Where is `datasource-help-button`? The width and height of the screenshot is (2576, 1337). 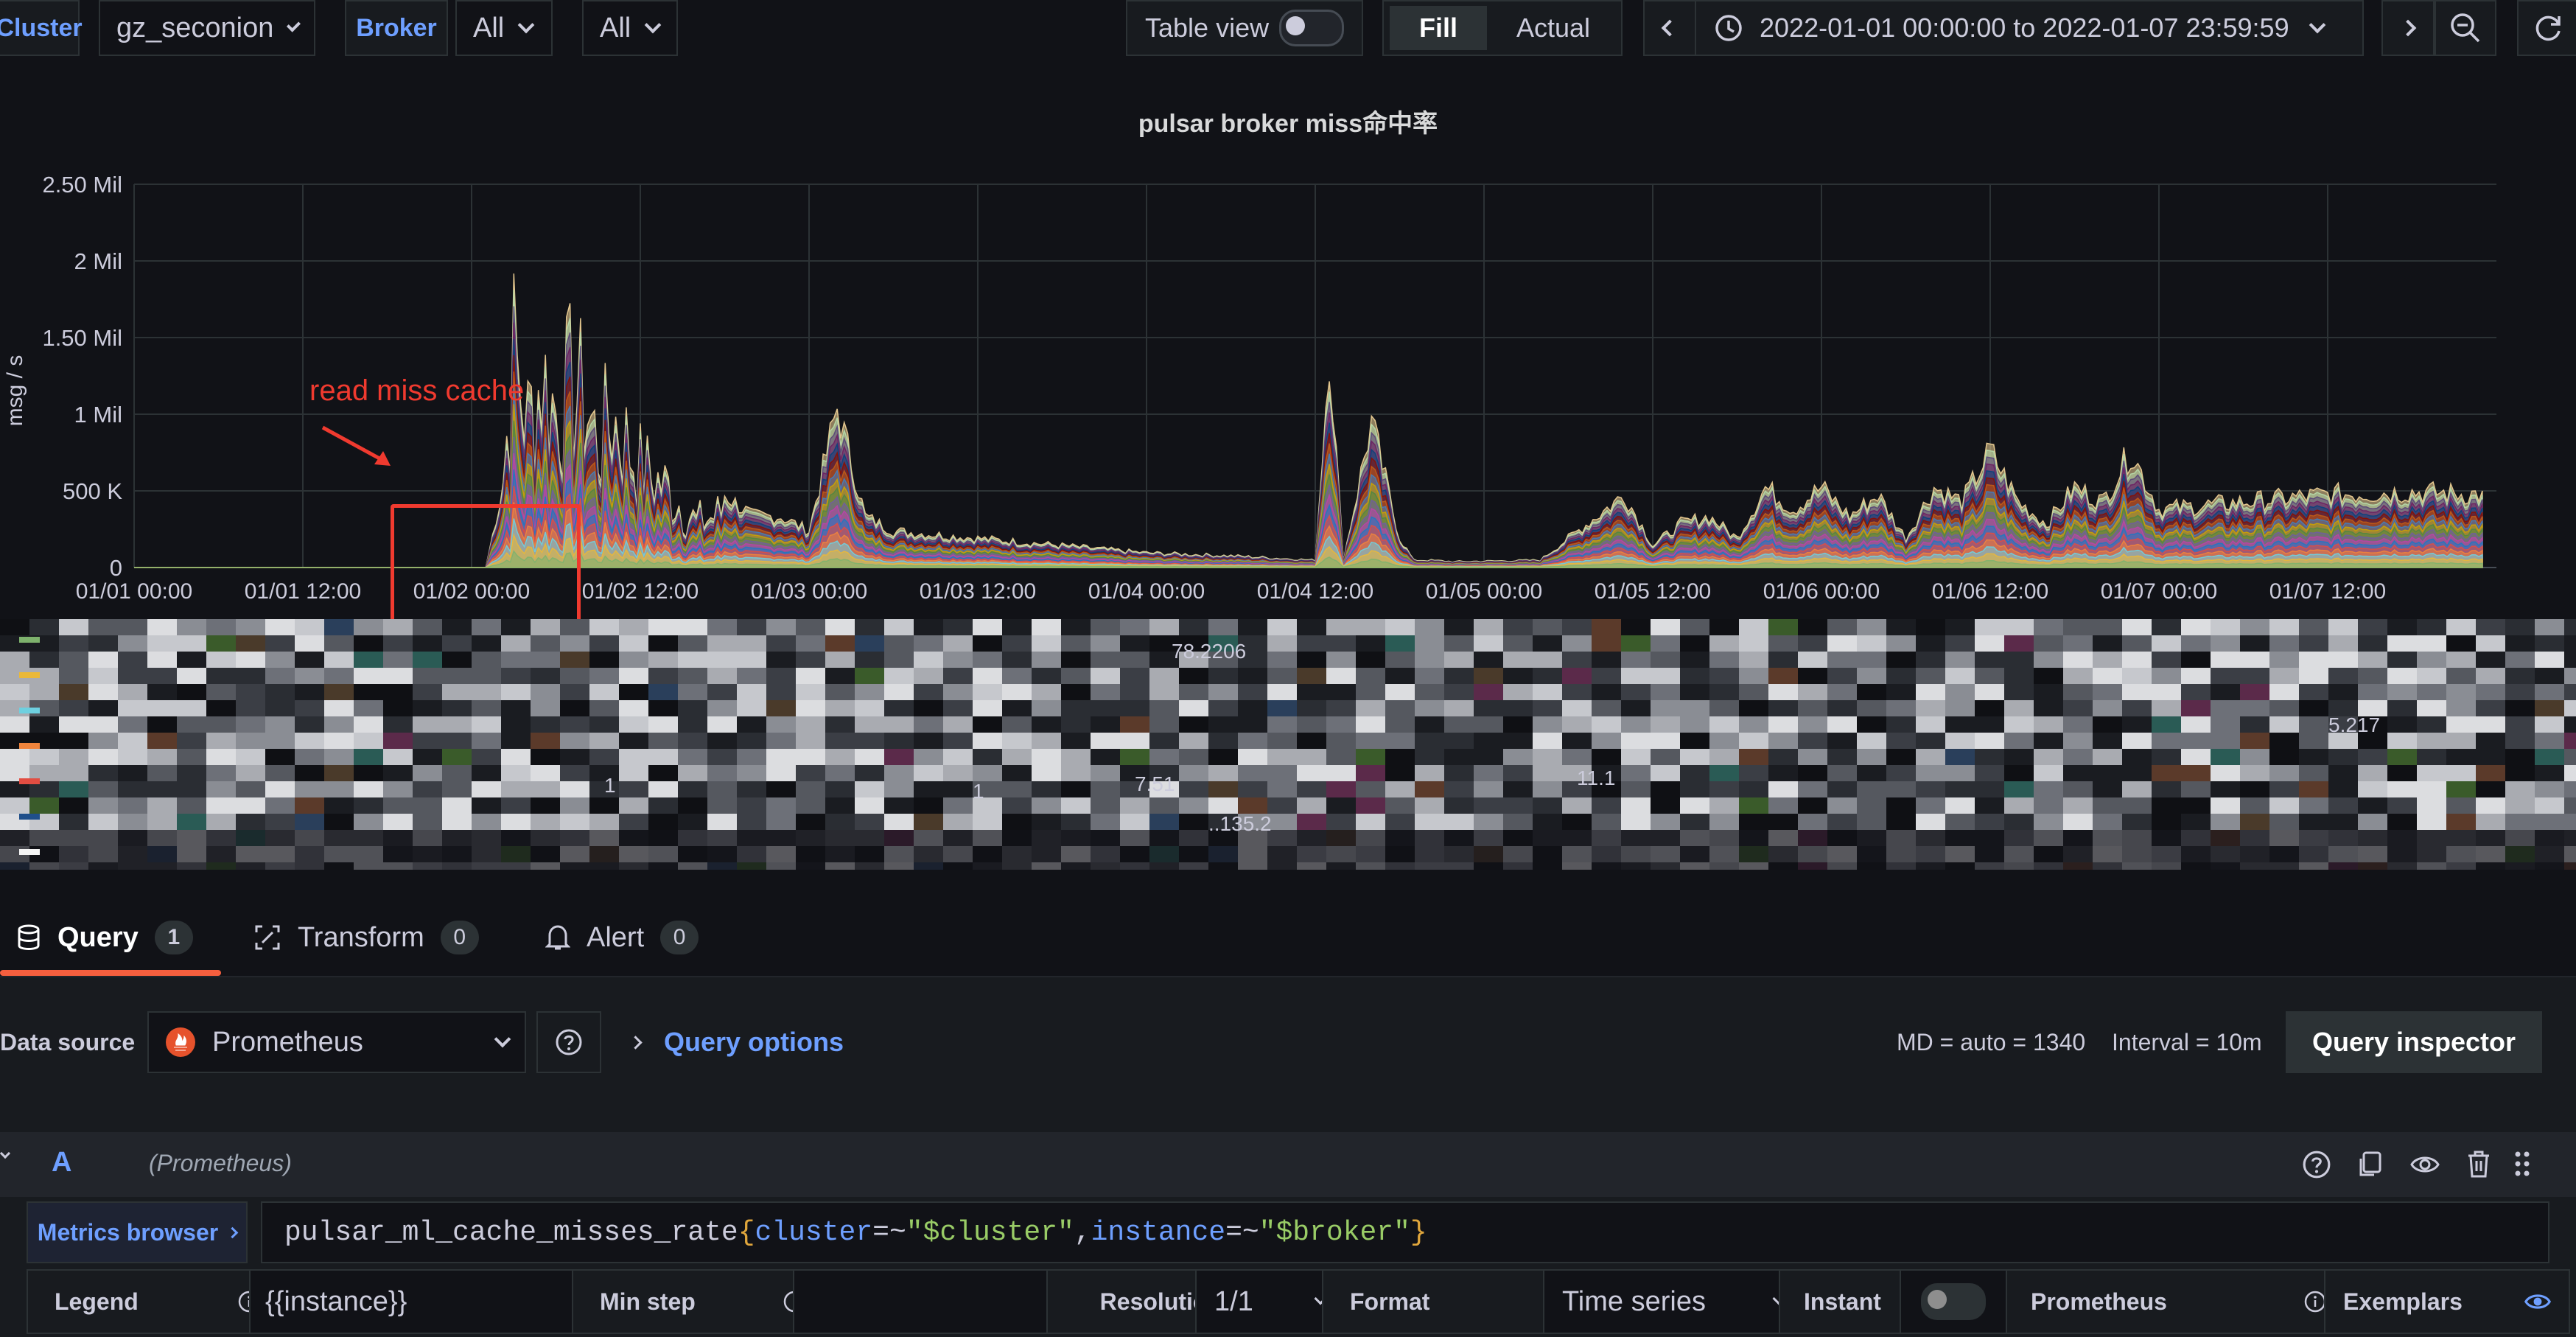 datasource-help-button is located at coordinates (568, 1042).